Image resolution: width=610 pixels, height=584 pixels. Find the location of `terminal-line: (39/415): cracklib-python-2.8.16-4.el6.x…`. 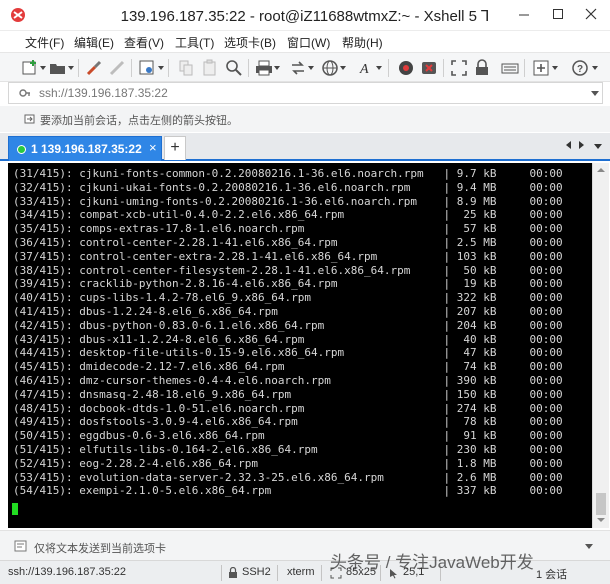

terminal-line: (39/415): cracklib-python-2.8.16-4.el6.x… is located at coordinates (288, 284).